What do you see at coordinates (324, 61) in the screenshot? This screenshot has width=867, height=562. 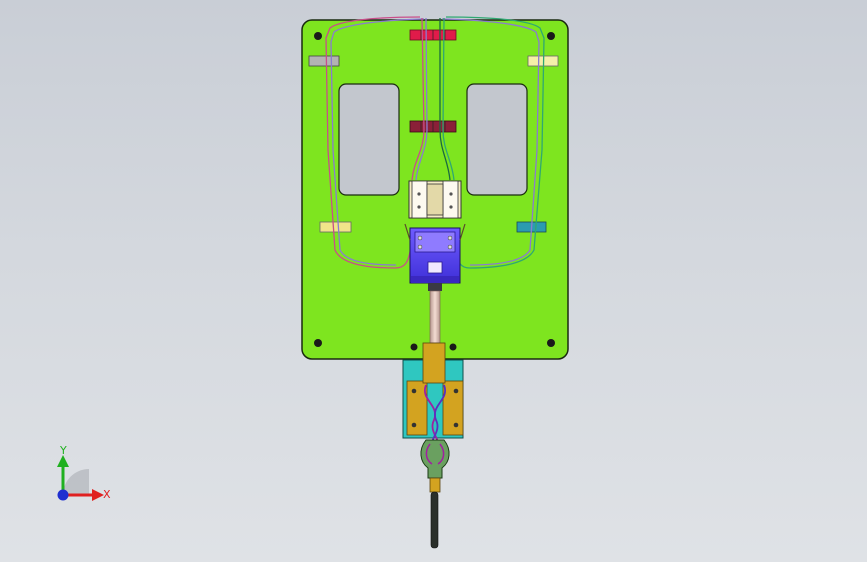 I see `clip-top-left` at bounding box center [324, 61].